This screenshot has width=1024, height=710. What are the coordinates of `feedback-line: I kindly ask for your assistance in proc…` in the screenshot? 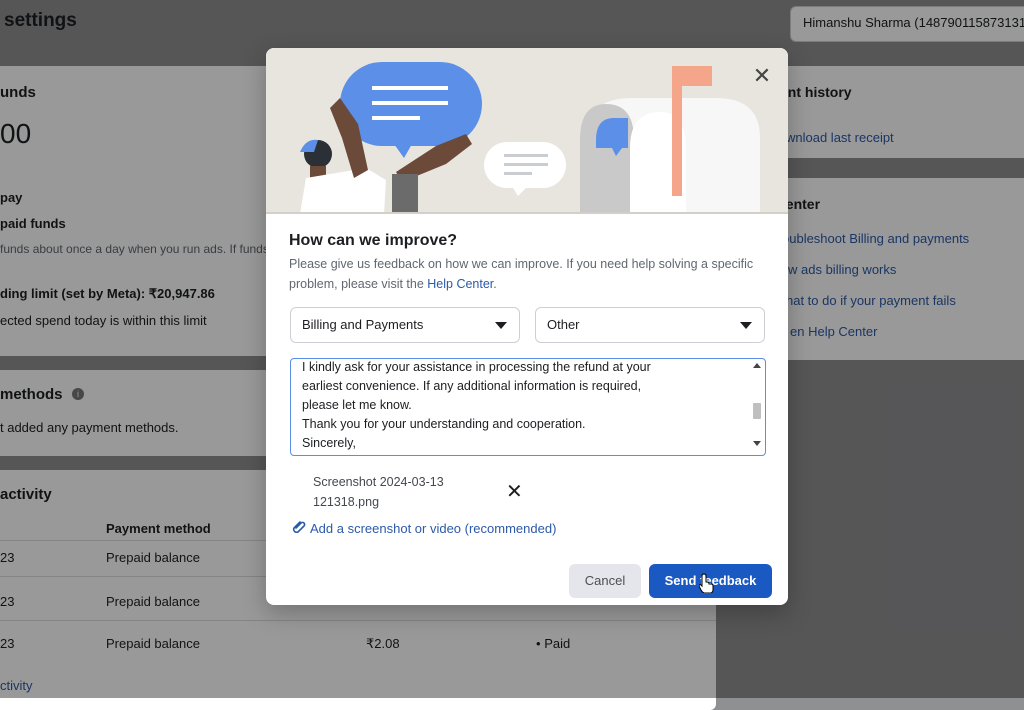 It's located at (476, 367).